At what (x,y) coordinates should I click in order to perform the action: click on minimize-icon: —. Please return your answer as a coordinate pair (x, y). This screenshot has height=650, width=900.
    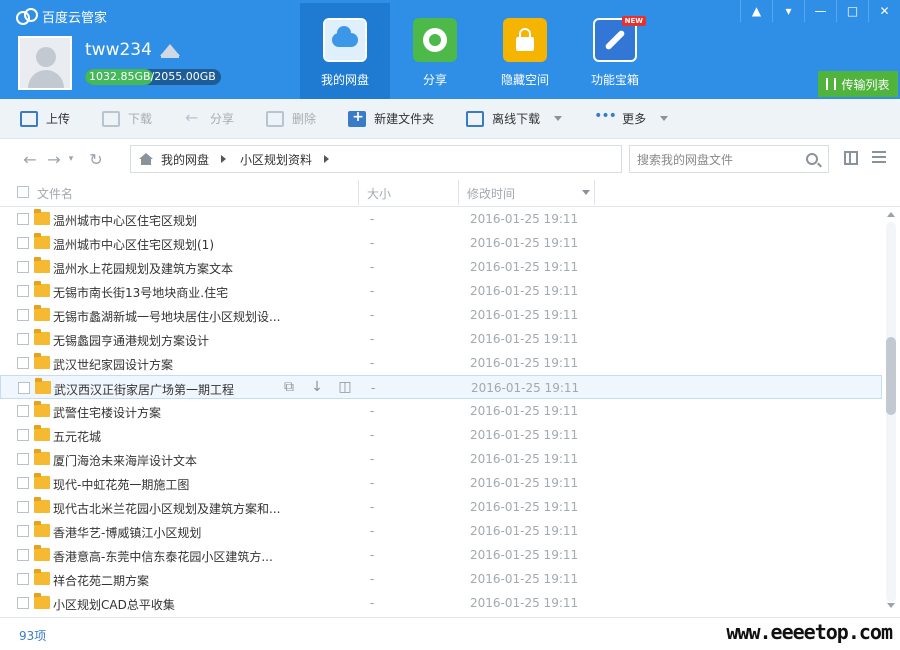
    Looking at the image, I should click on (820, 11).